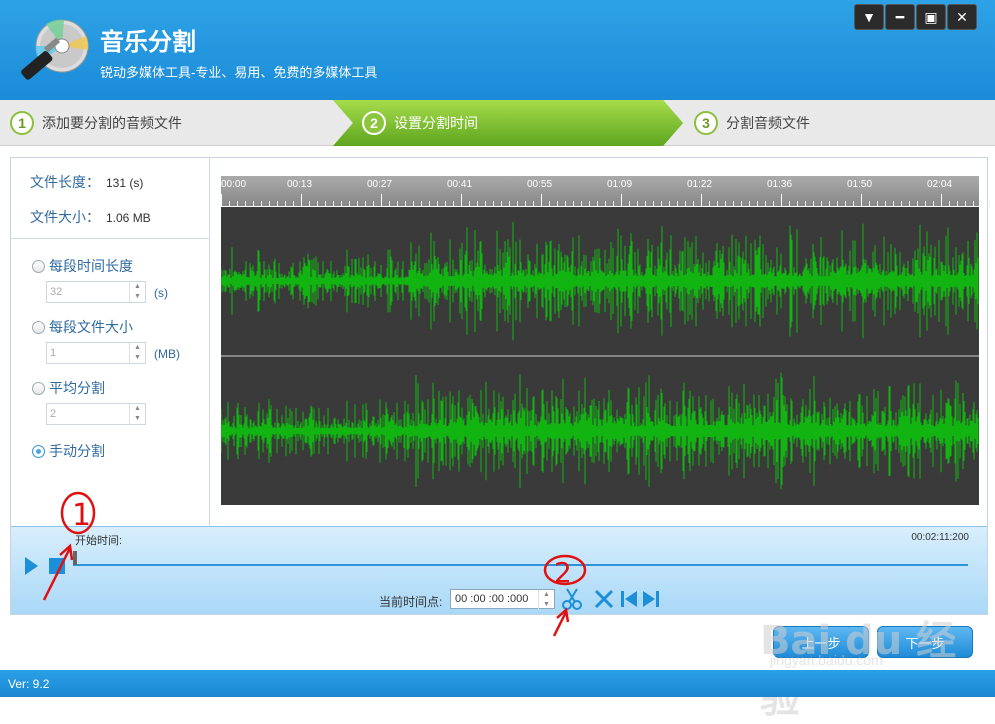 The width and height of the screenshot is (995, 724). I want to click on start-time-label: 开始时间:, so click(99, 541).